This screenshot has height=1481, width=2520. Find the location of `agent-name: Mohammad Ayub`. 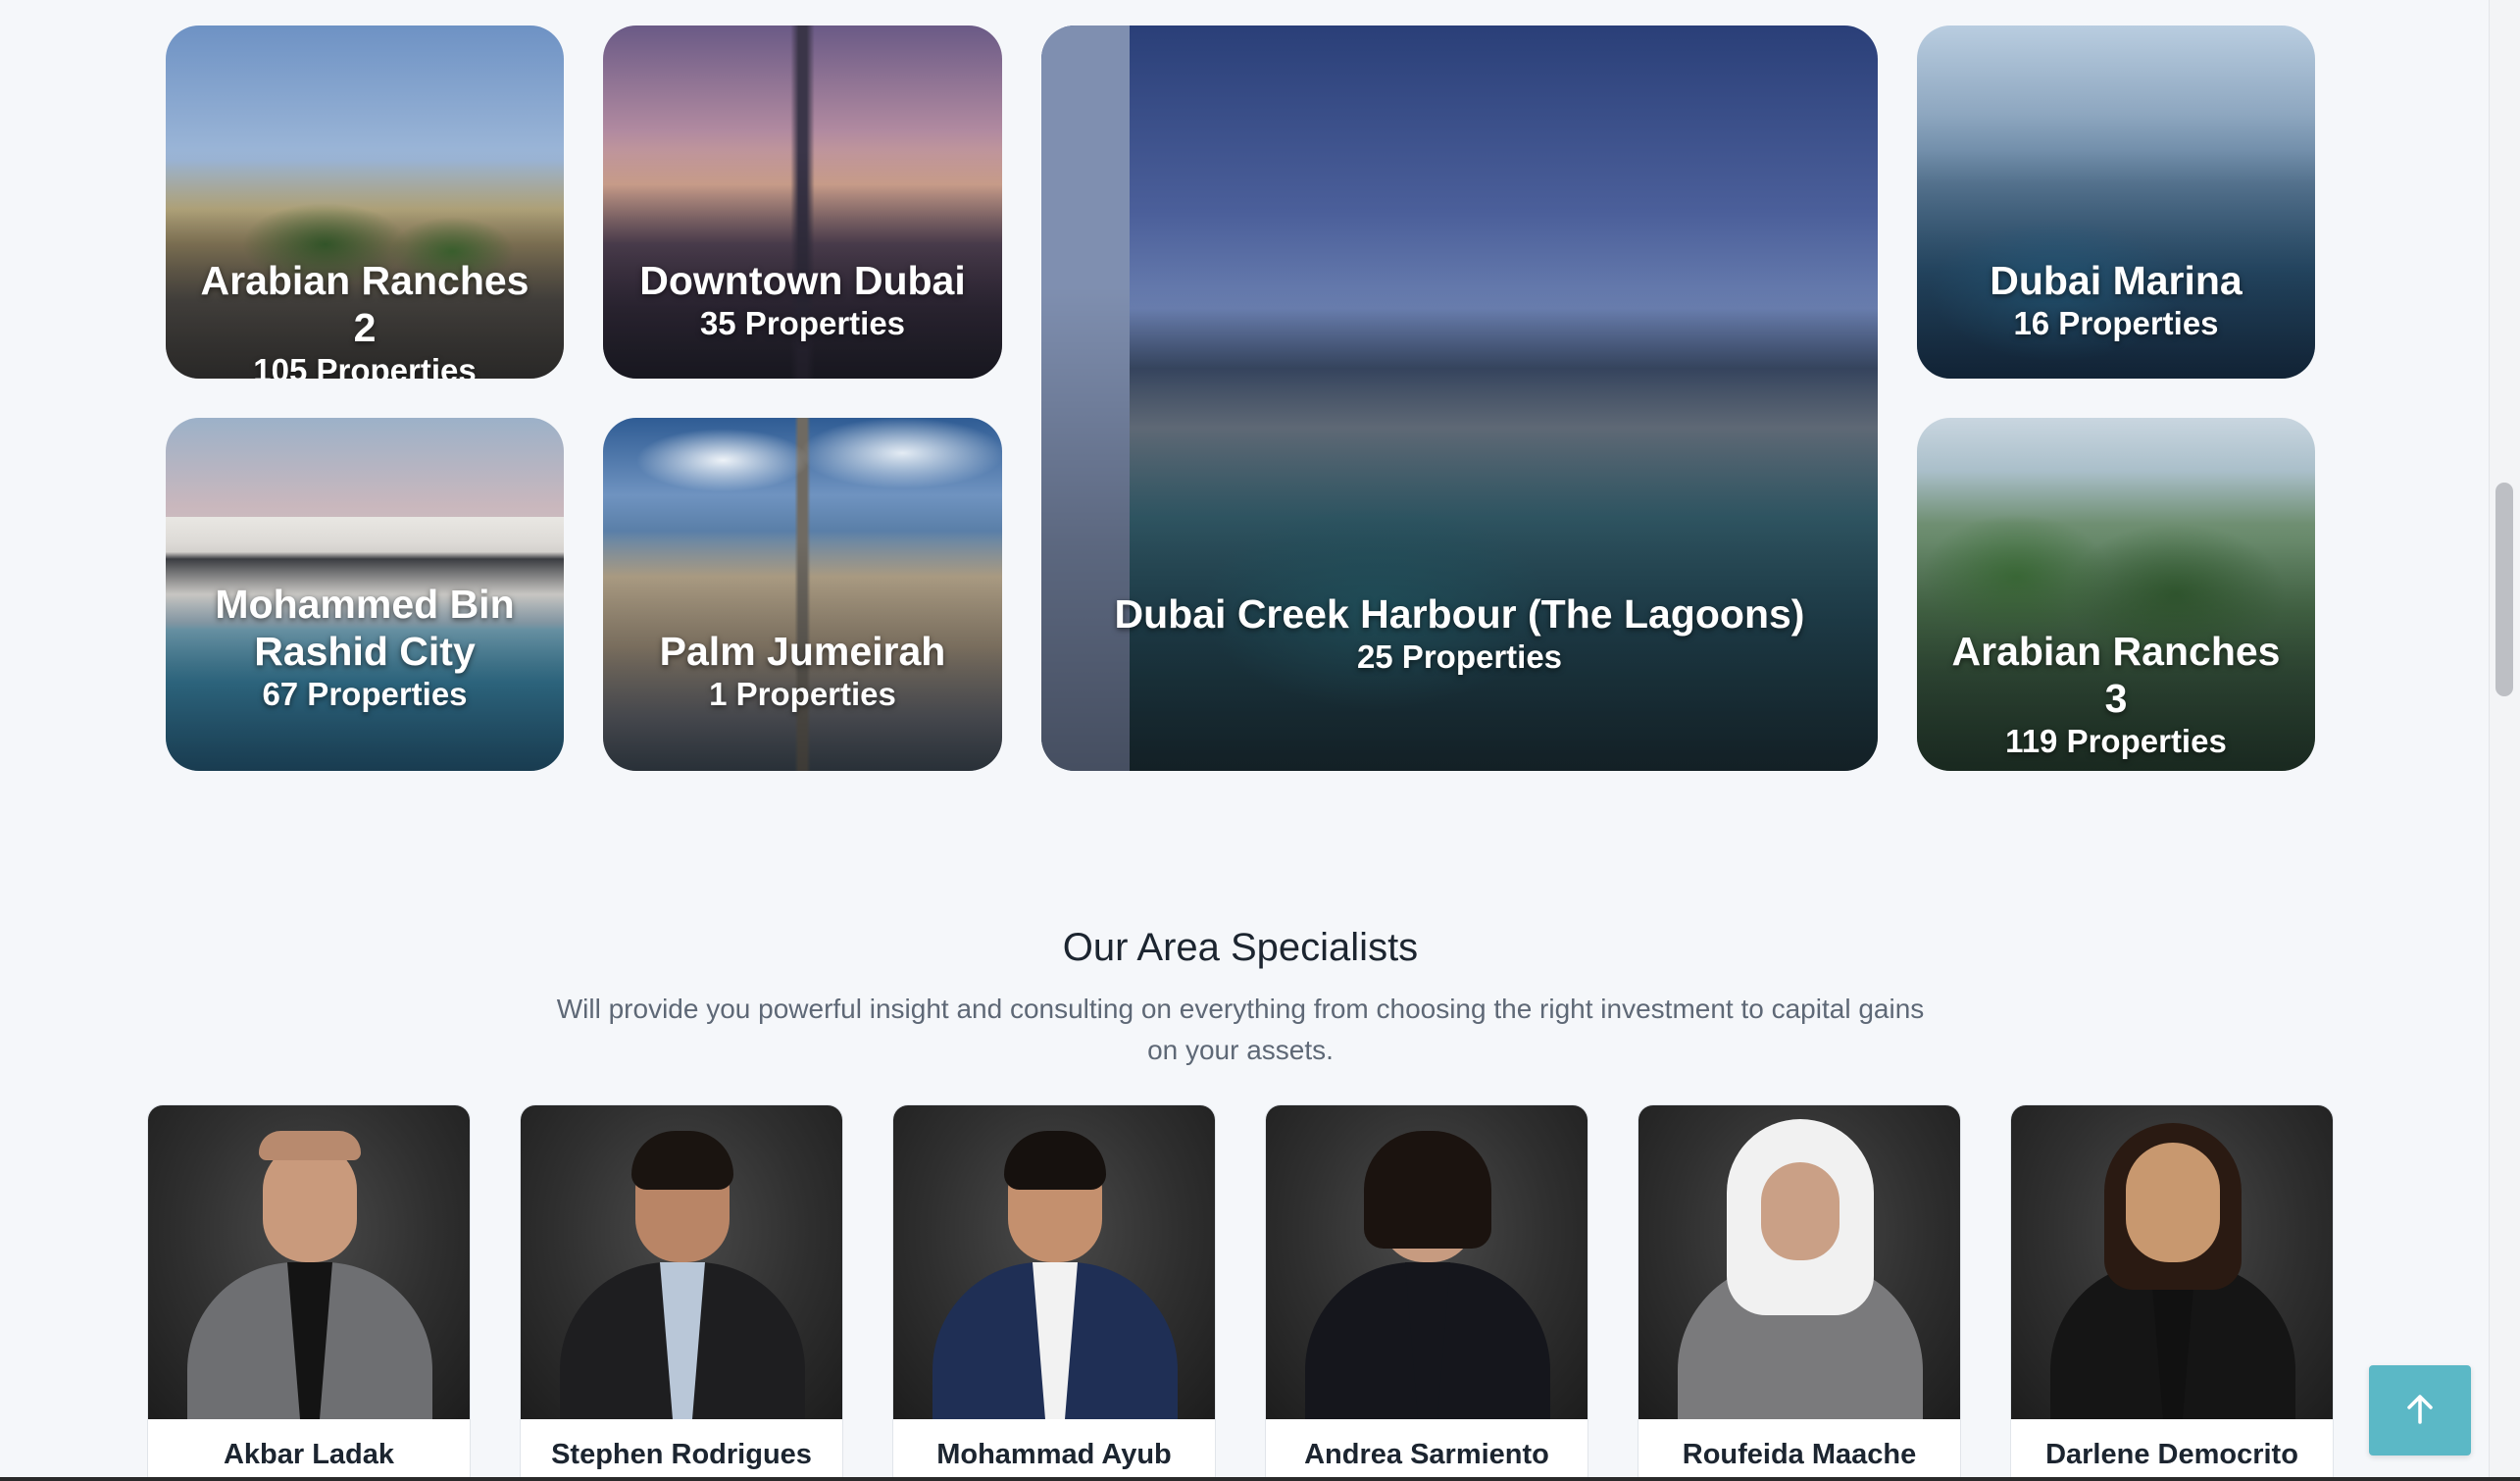

agent-name: Mohammad Ayub is located at coordinates (1054, 1455).